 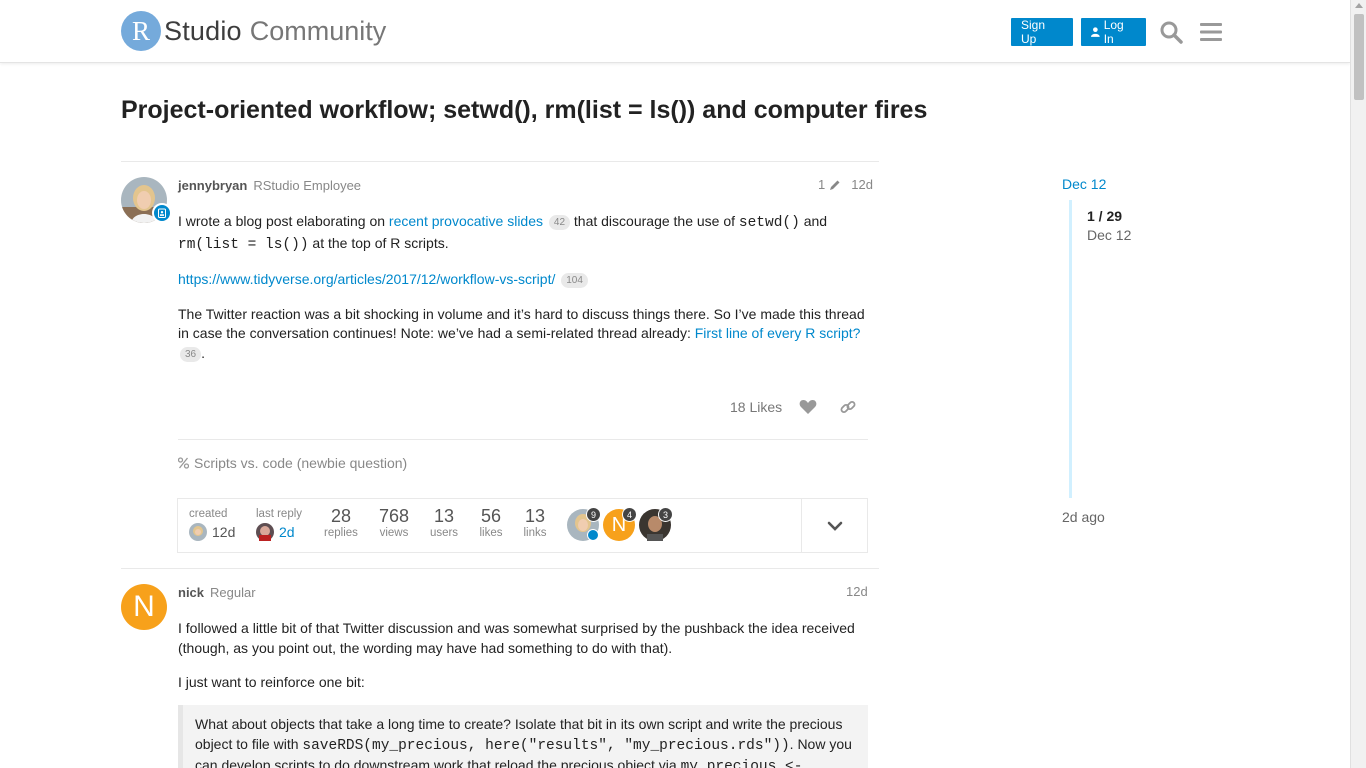 What do you see at coordinates (318, 30) in the screenshot?
I see `logo-community-text: Community` at bounding box center [318, 30].